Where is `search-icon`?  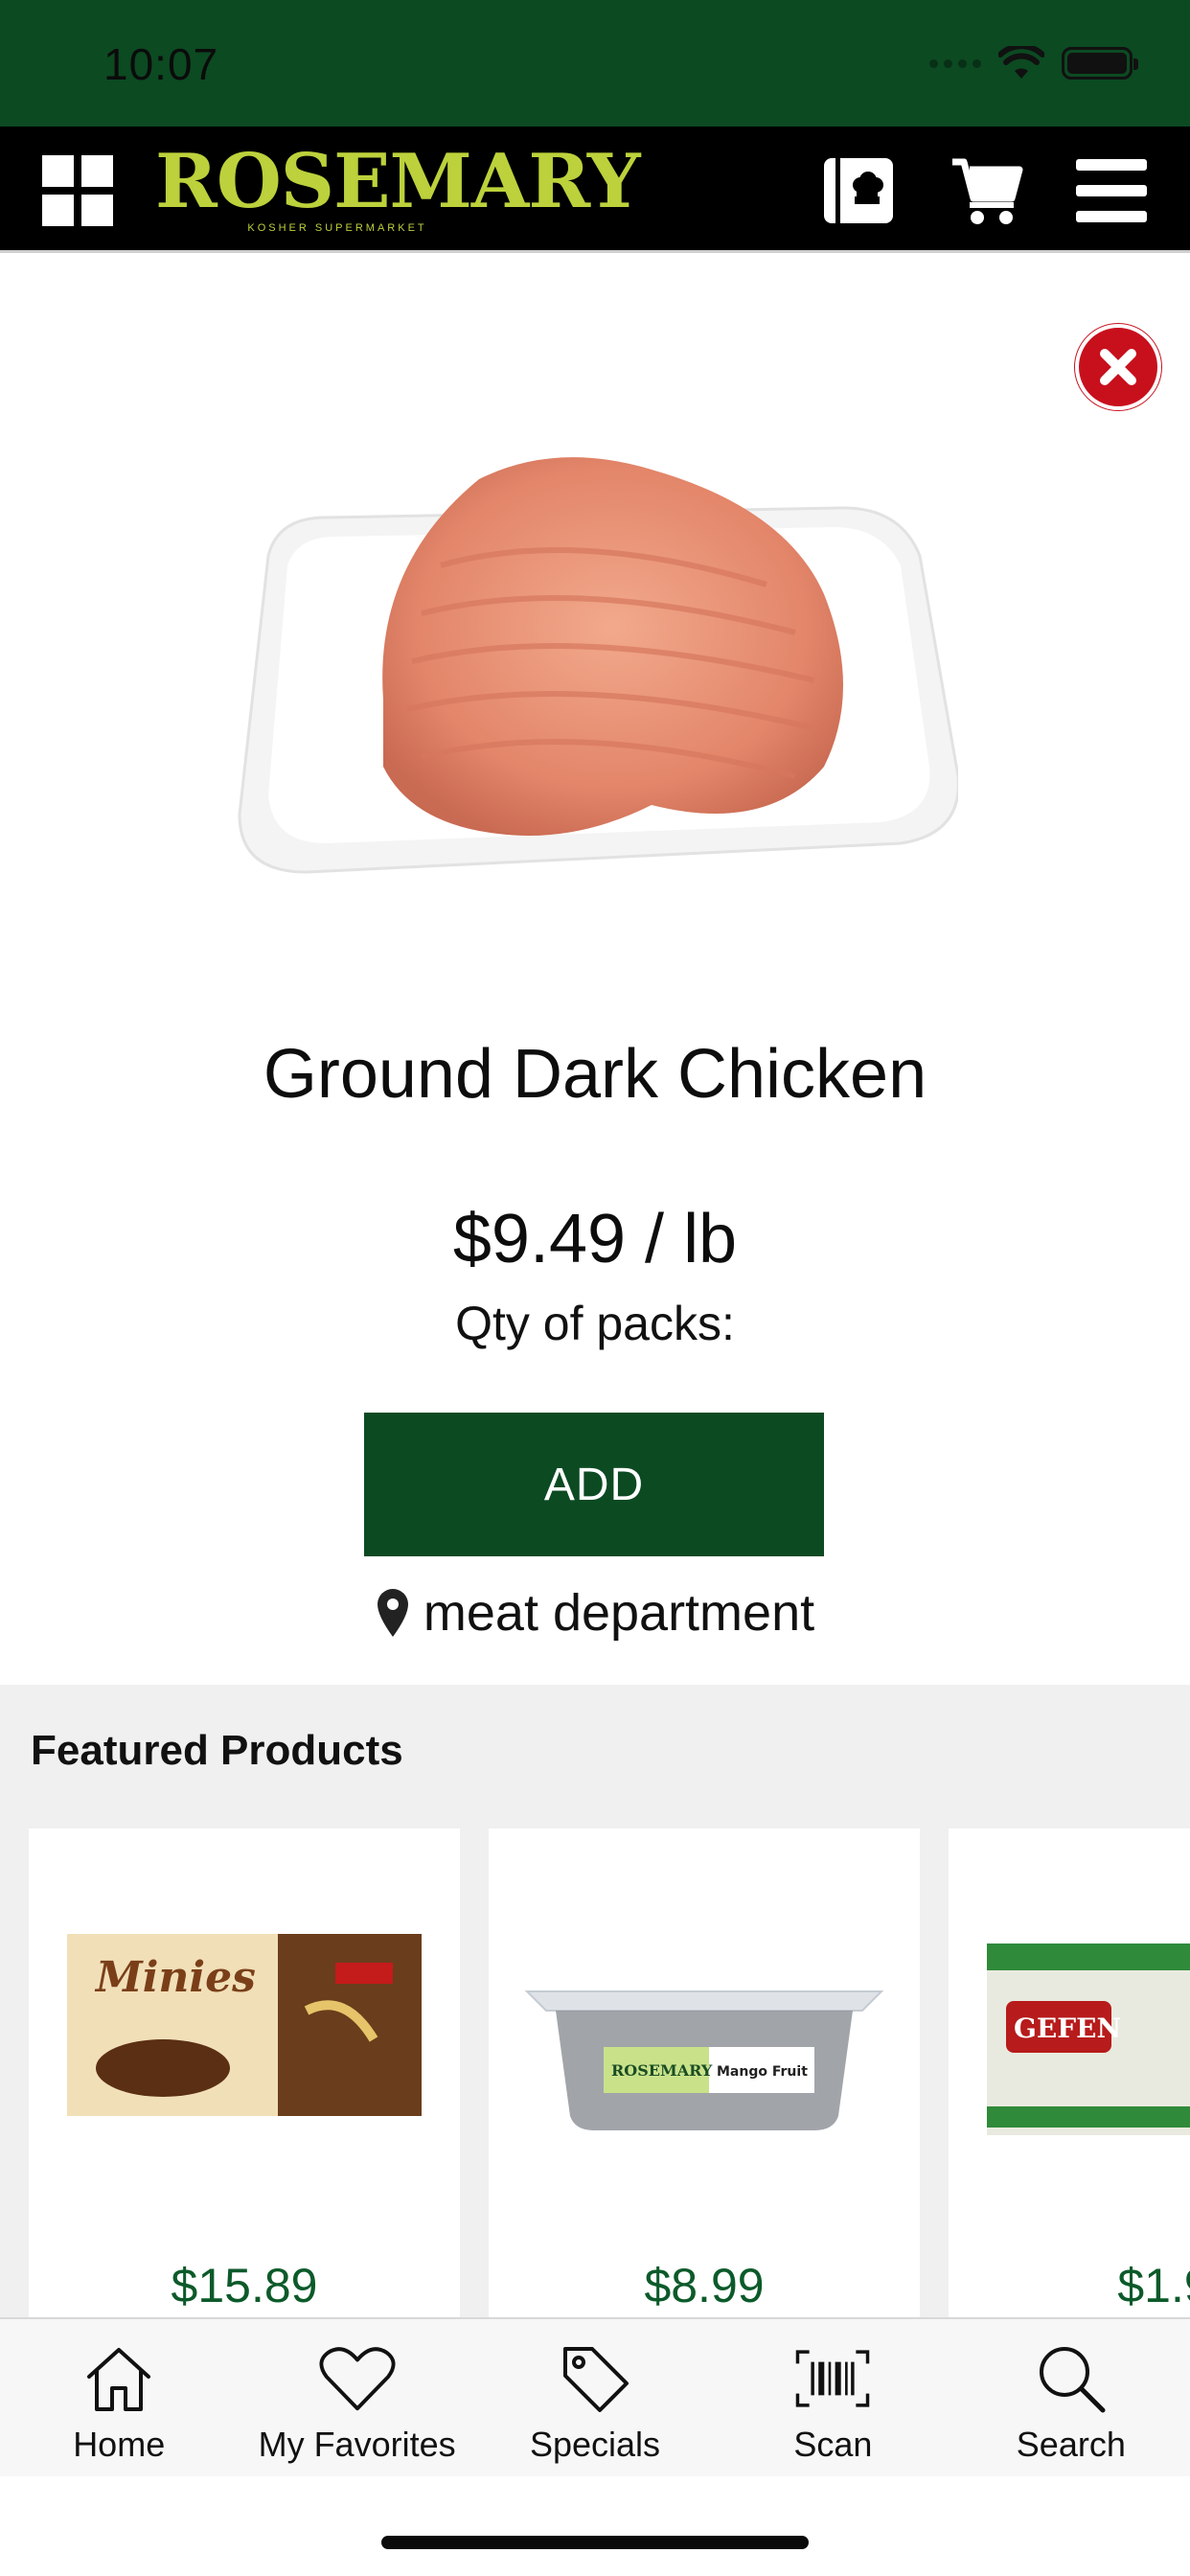 search-icon is located at coordinates (1071, 2378).